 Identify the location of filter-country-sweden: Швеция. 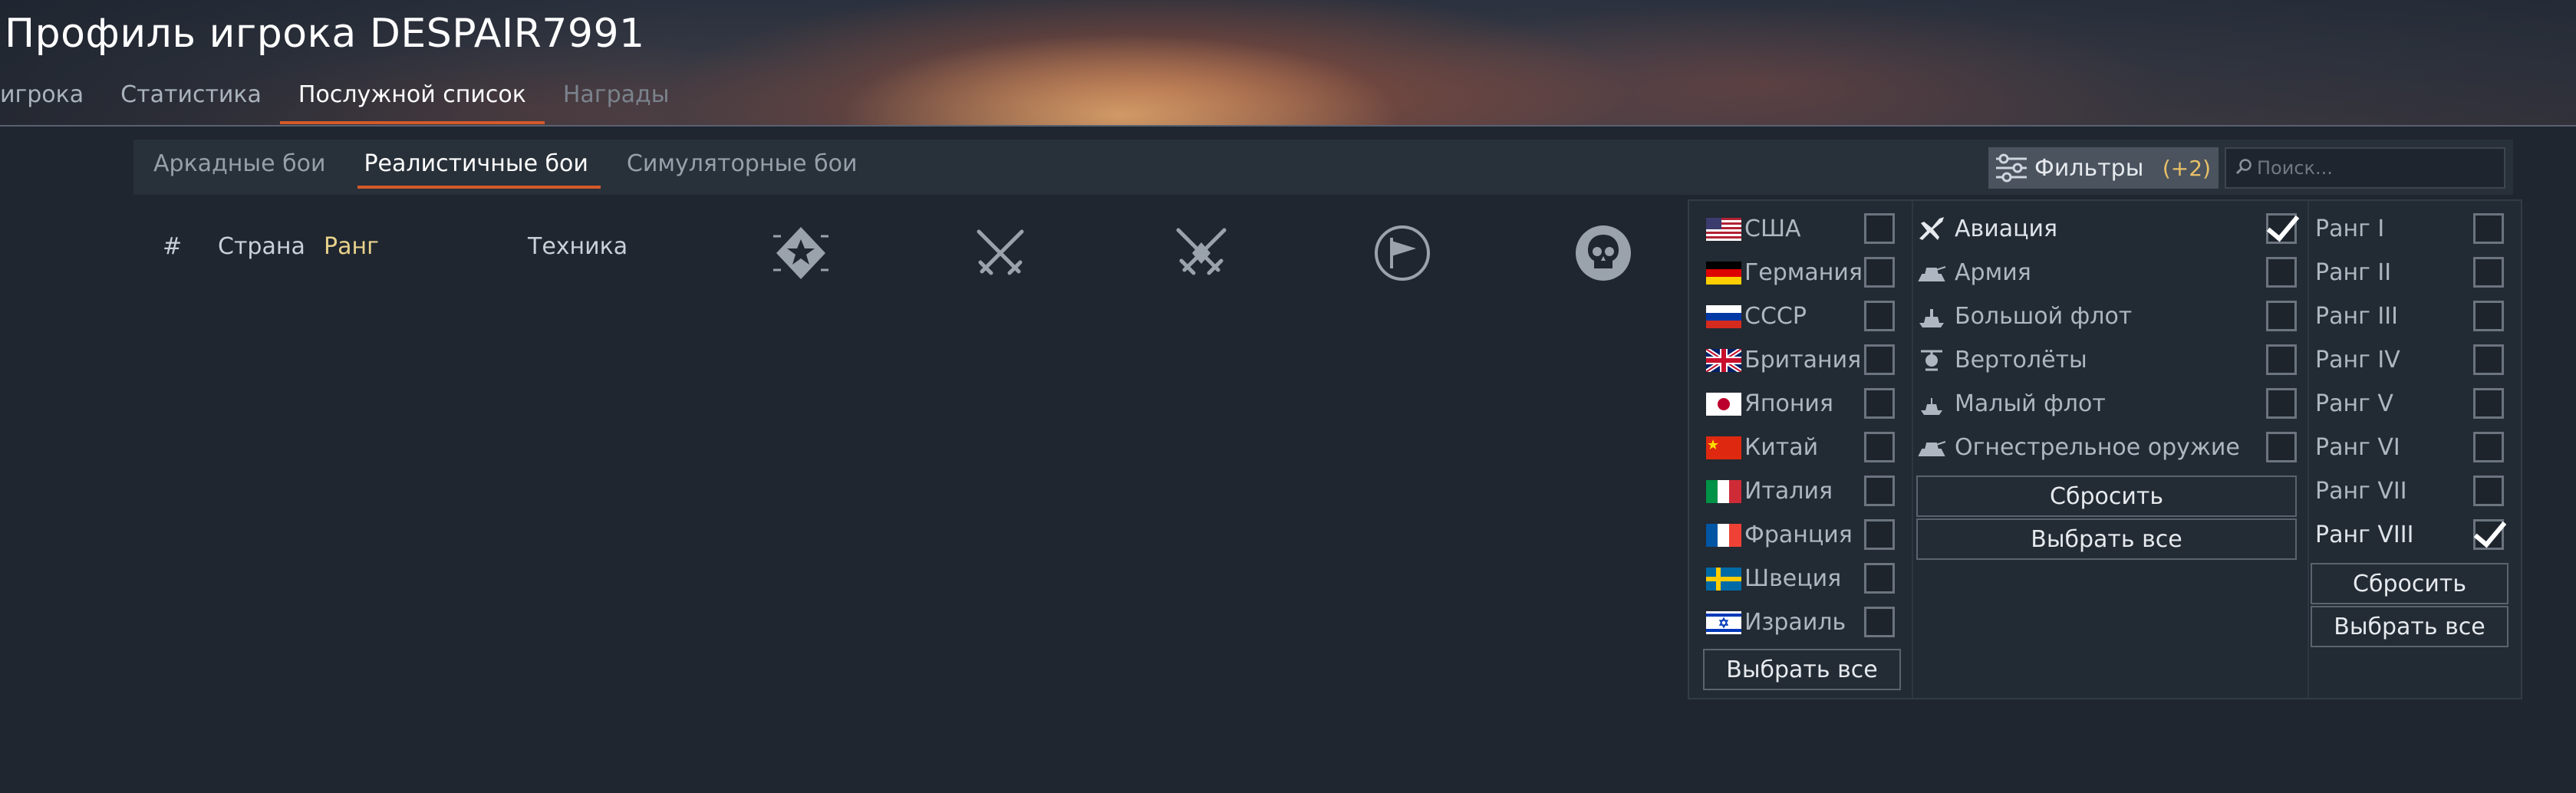
(1805, 579).